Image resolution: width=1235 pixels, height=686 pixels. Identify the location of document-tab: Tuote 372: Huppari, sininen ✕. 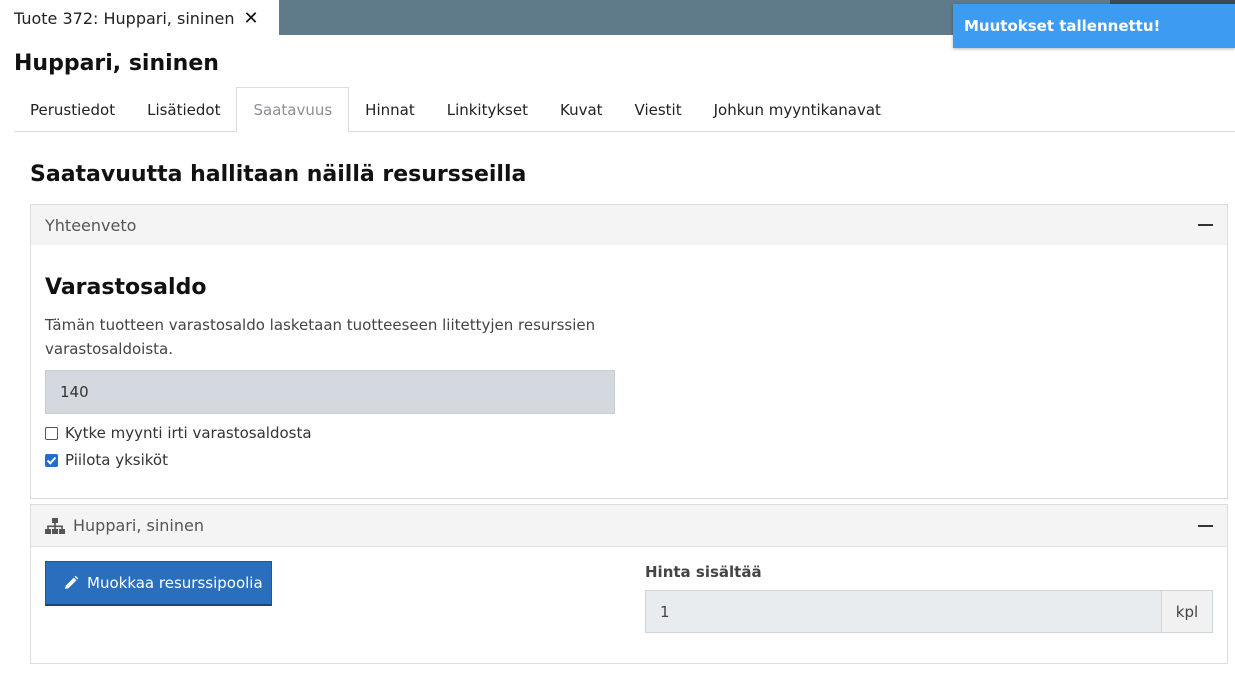
(139, 18).